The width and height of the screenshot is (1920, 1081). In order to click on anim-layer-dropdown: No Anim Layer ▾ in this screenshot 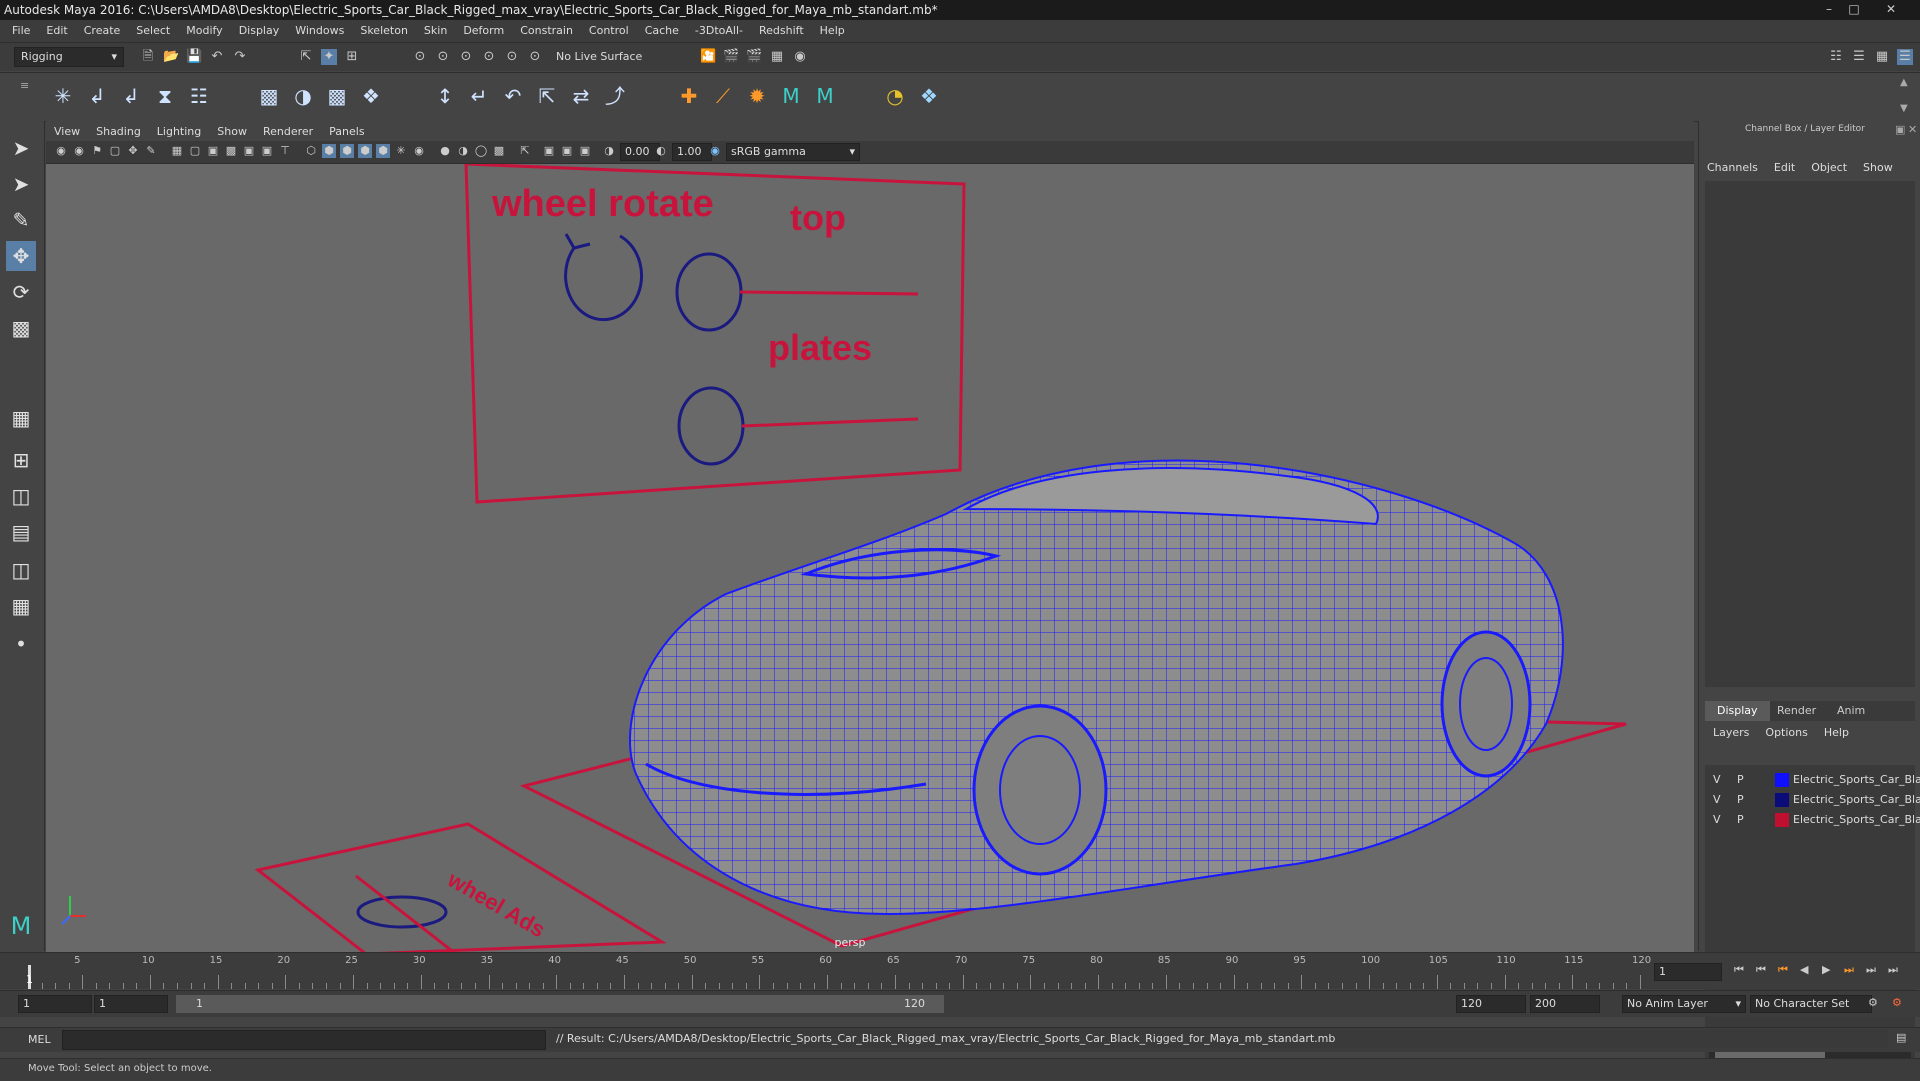, I will do `click(1684, 1004)`.